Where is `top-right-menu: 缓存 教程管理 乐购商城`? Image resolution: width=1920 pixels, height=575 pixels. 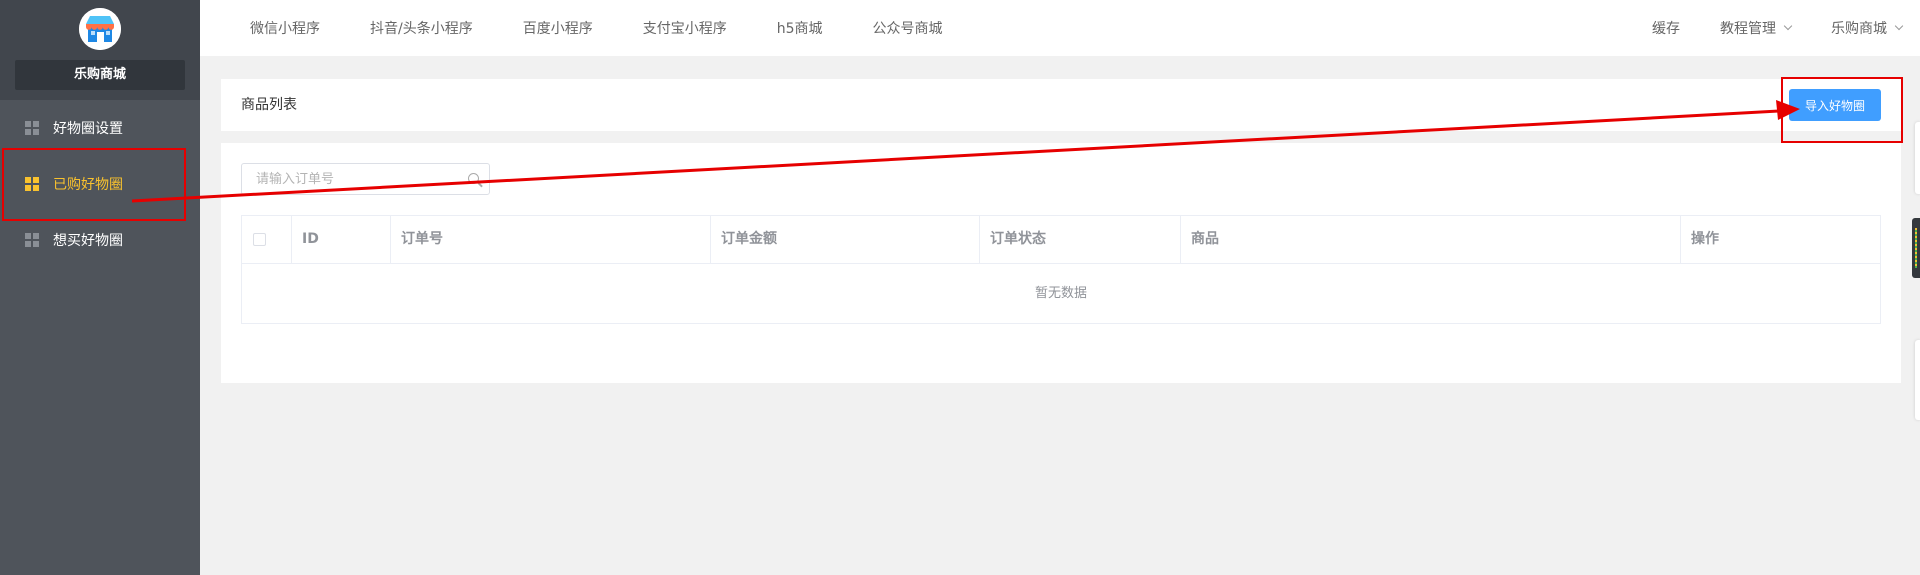
top-right-menu: 缓存 教程管理 乐购商城 is located at coordinates (1758, 28).